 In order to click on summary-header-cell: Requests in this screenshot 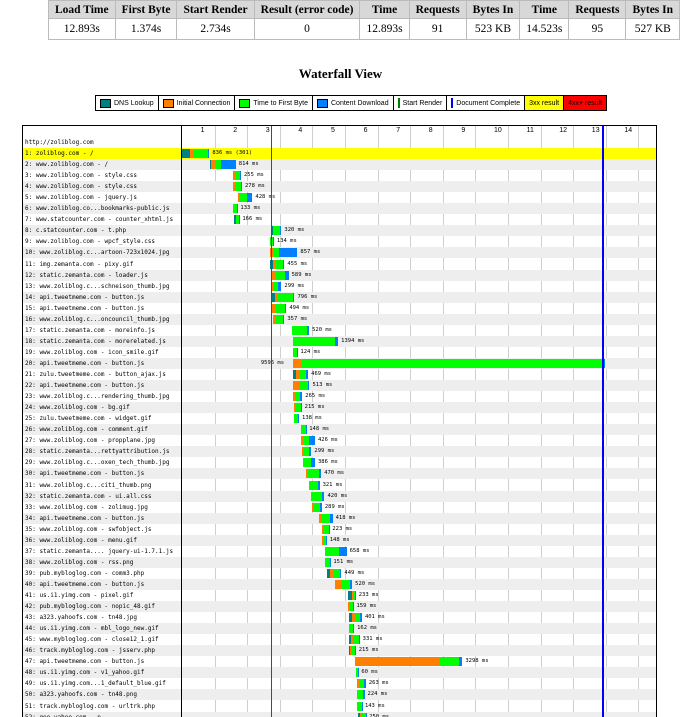, I will do `click(597, 9)`.